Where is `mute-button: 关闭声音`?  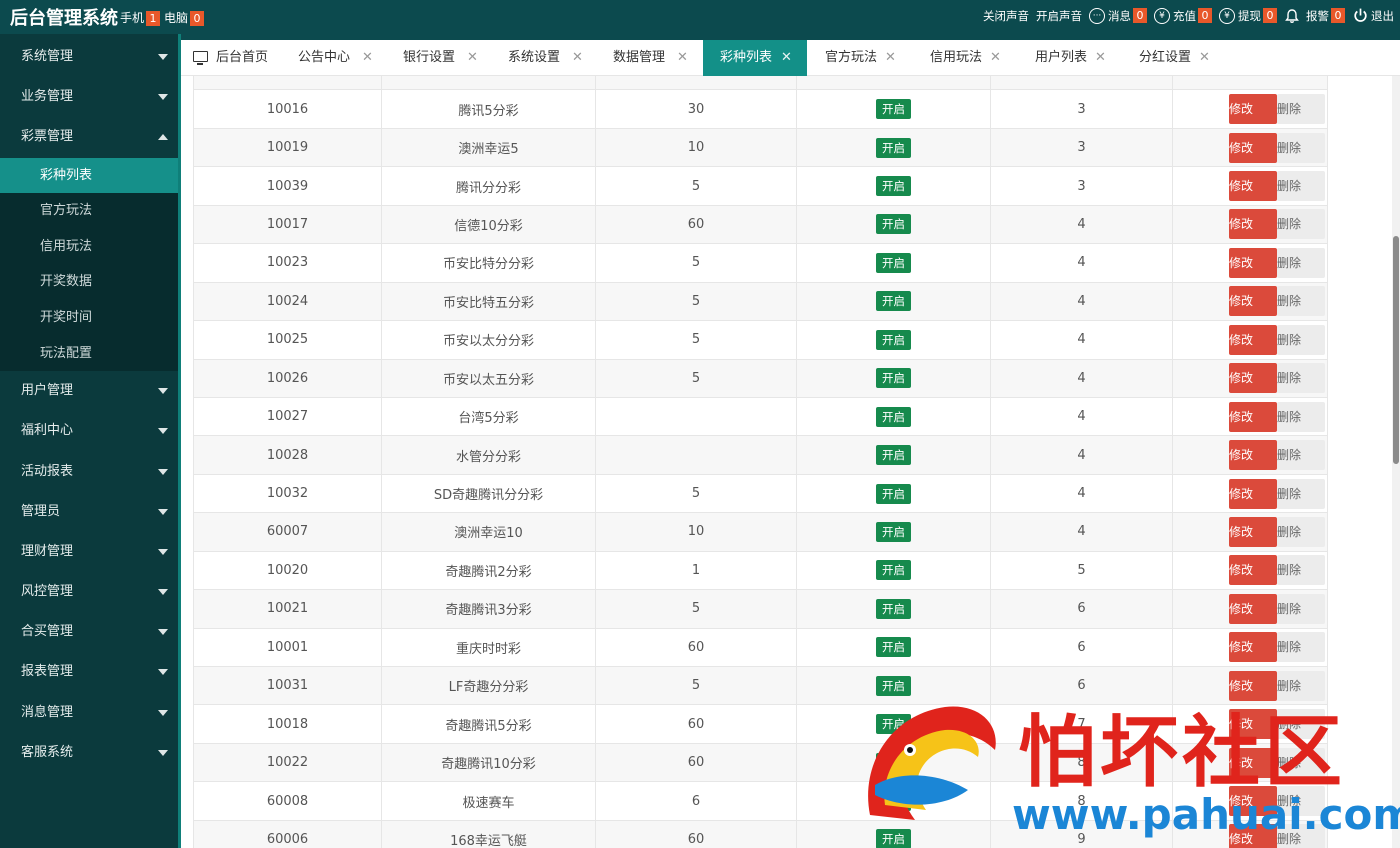
mute-button: 关闭声音 is located at coordinates (1006, 16).